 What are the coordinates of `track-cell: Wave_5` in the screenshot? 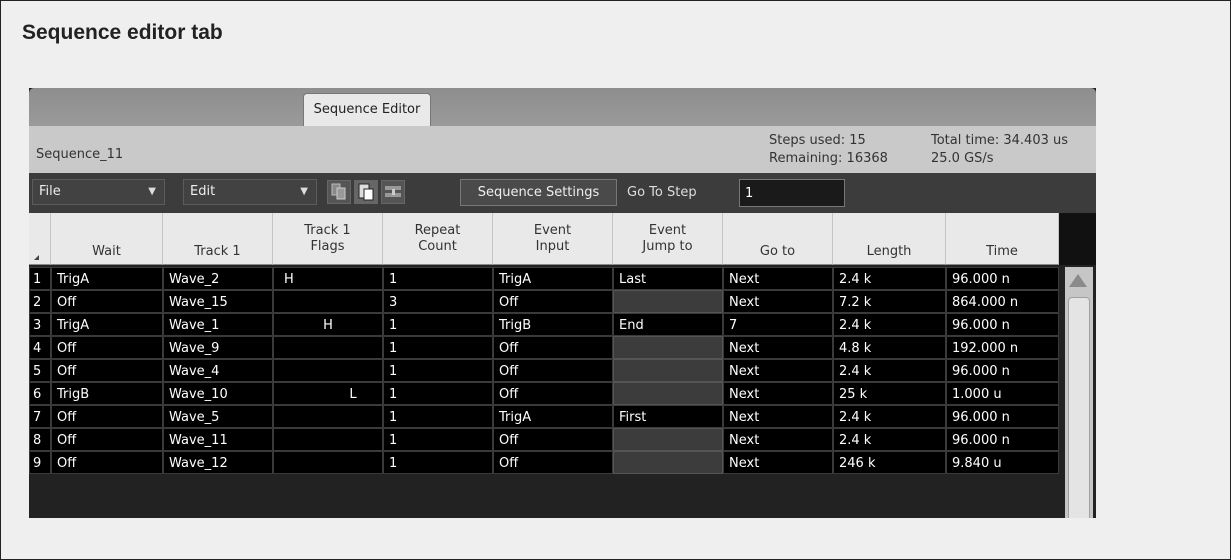 It's located at (218, 416).